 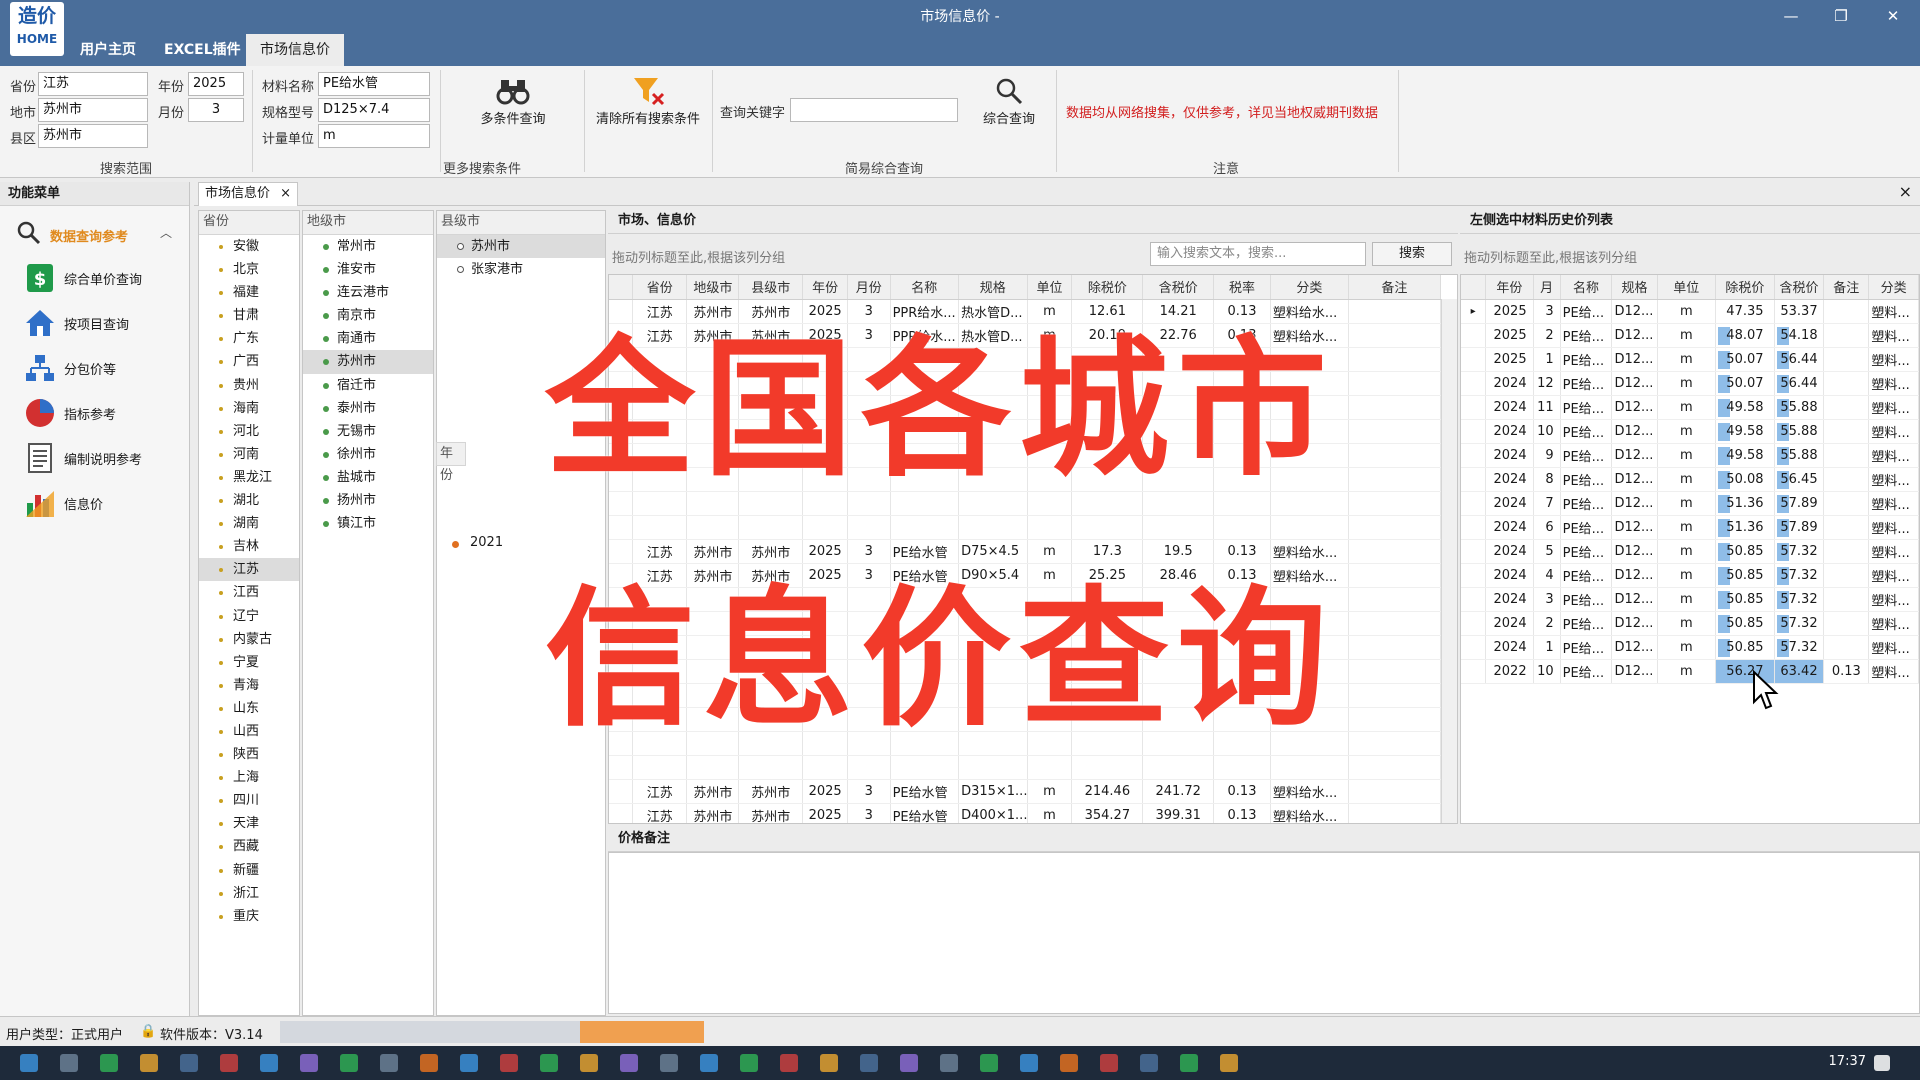 I want to click on city-item: 连云港市, so click(x=368, y=292).